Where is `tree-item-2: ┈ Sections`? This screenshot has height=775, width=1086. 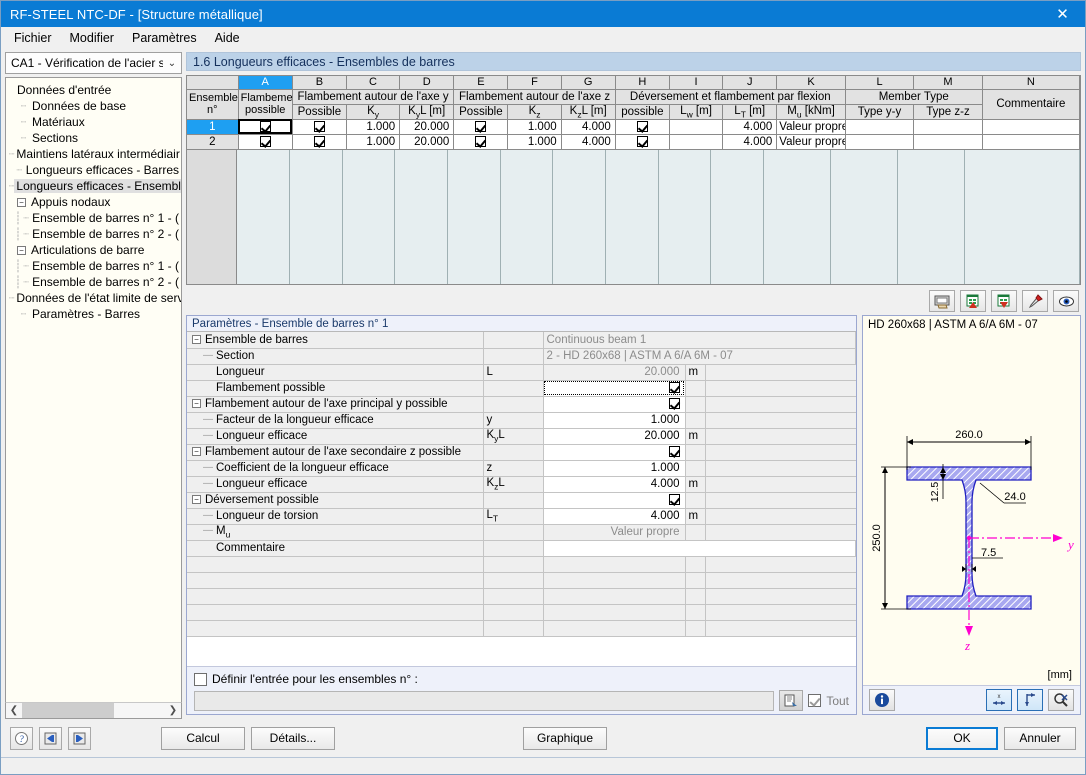
tree-item-2: ┈ Sections is located at coordinates (95, 138).